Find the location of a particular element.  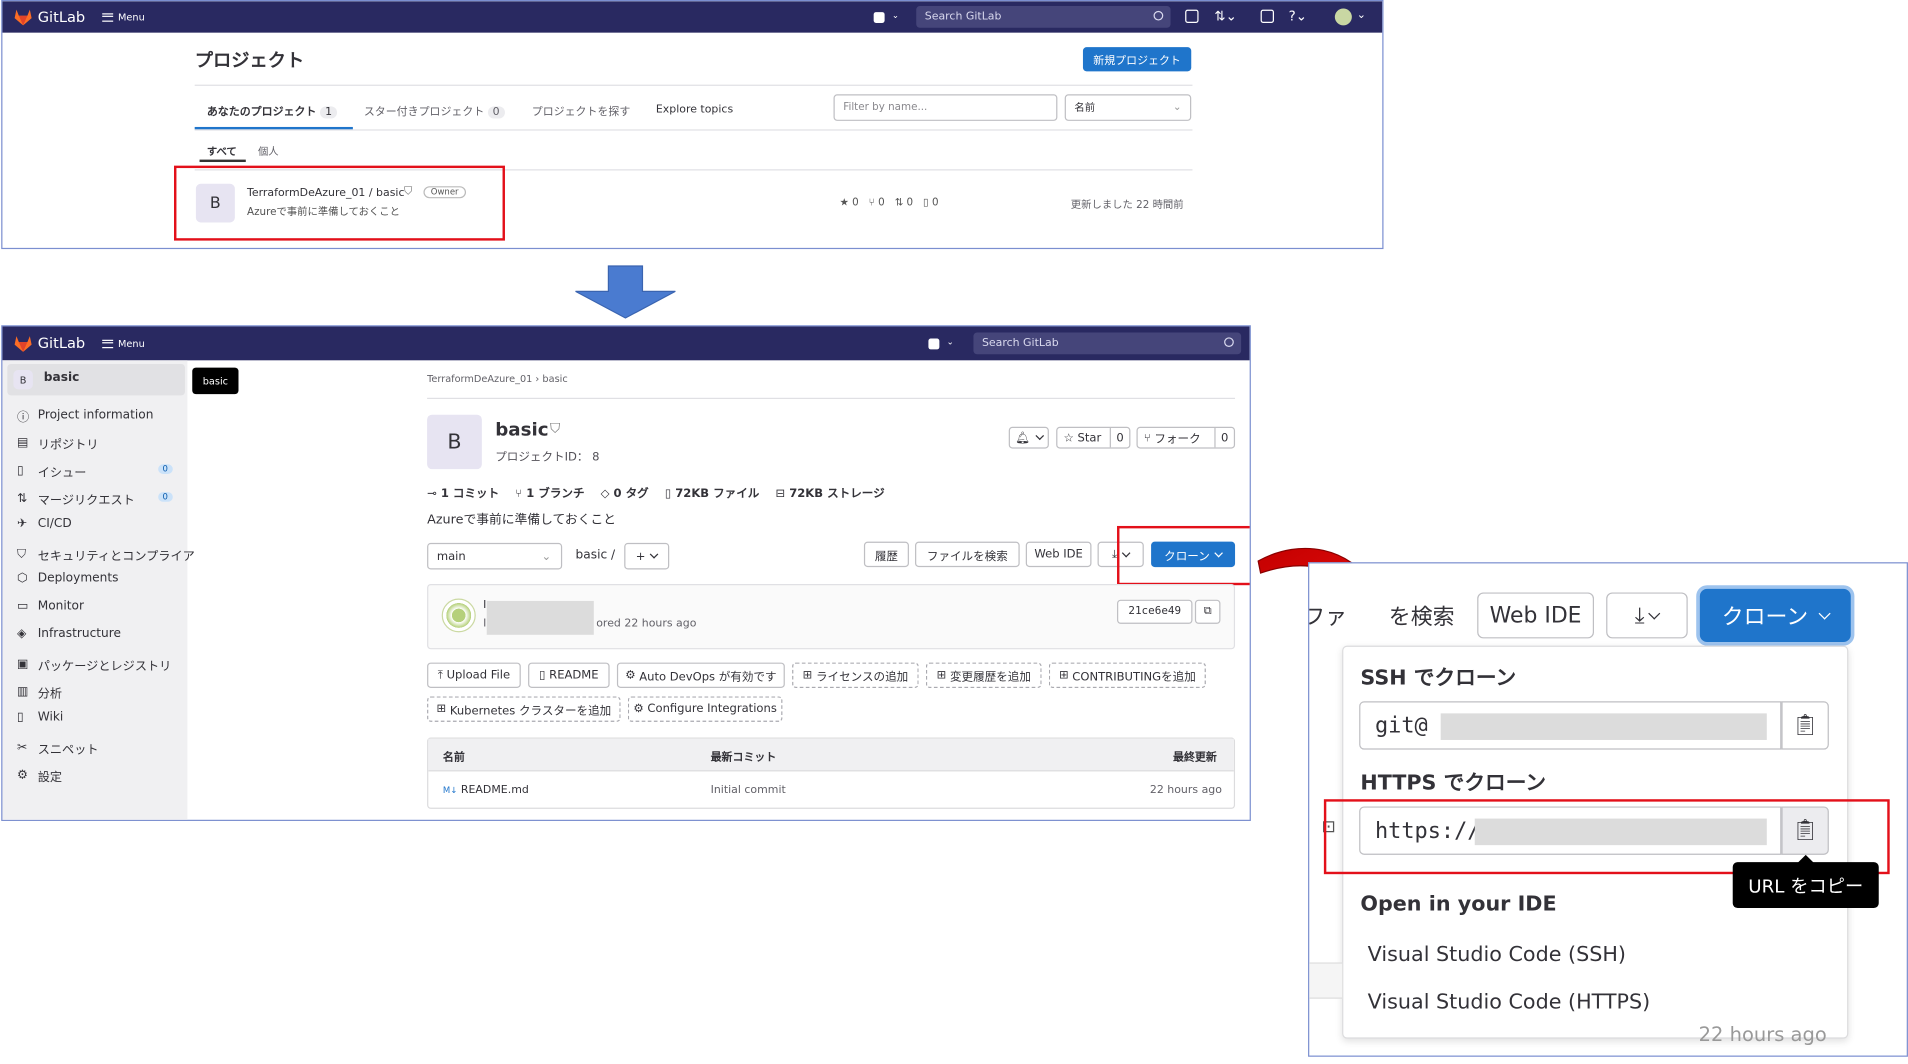

menu-label: Menu is located at coordinates (131, 343).